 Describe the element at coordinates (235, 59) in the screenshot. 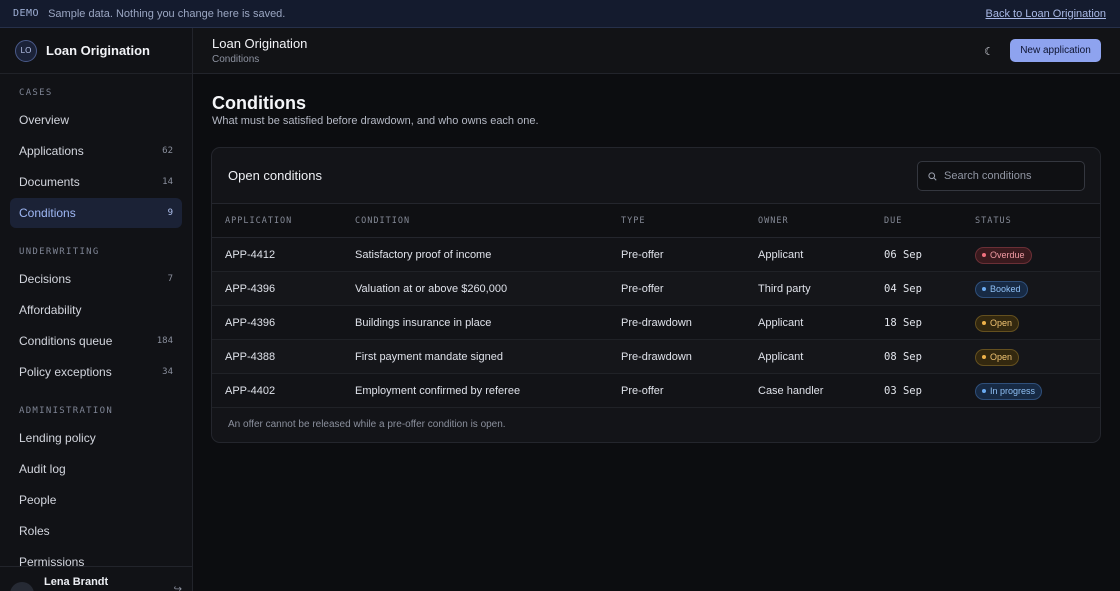

I see `breadcrumb: Conditions` at that location.